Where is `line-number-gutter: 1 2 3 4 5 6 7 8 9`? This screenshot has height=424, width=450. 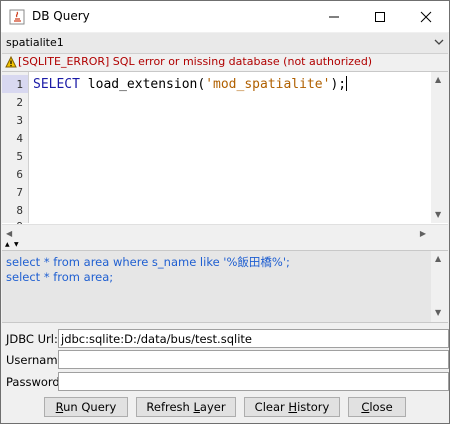
line-number-gutter: 1 2 3 4 5 6 7 8 9 is located at coordinates (15, 152).